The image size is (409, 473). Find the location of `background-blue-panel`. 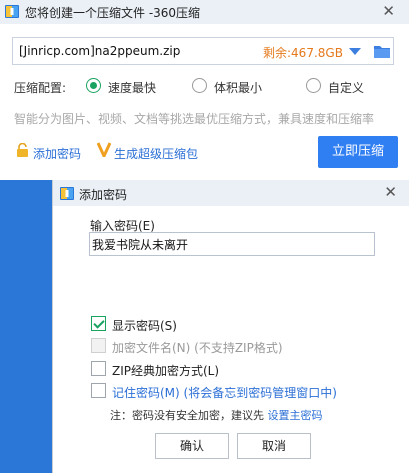

background-blue-panel is located at coordinates (26, 326).